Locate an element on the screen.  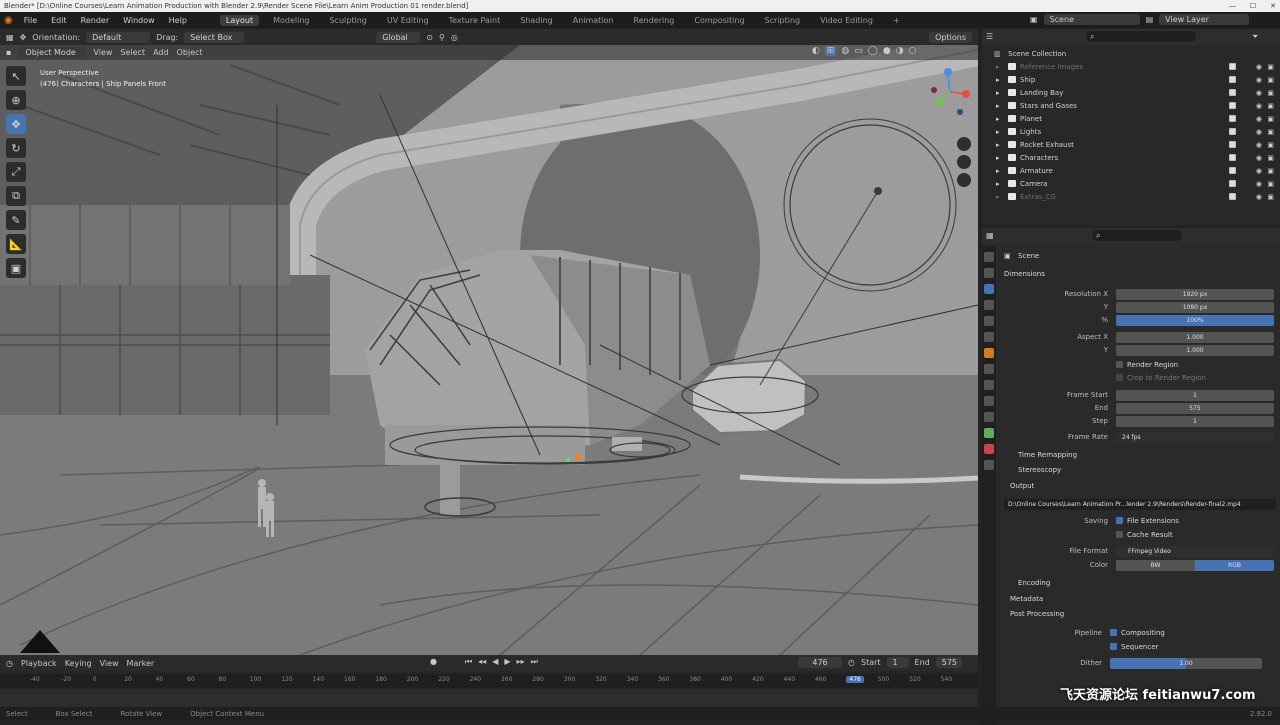
properties-search-input is located at coordinates (1137, 235).